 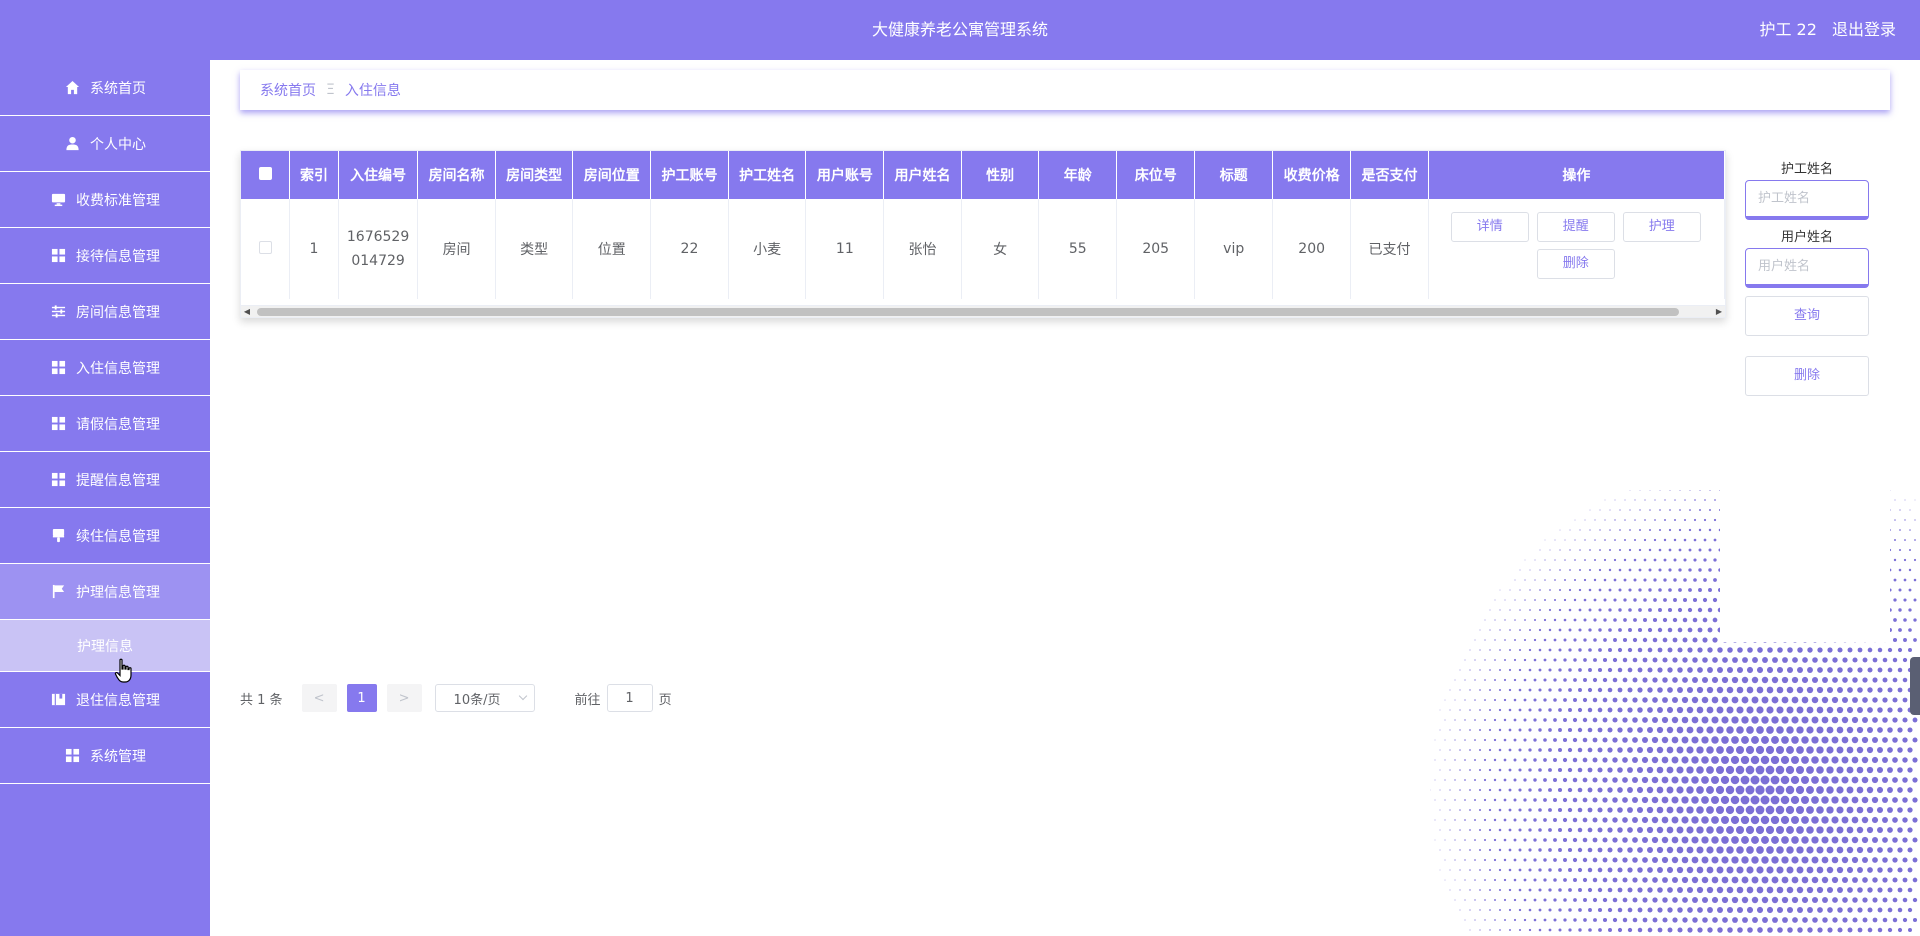 What do you see at coordinates (105, 144) in the screenshot?
I see `sidebar-item-profile: 个人中心` at bounding box center [105, 144].